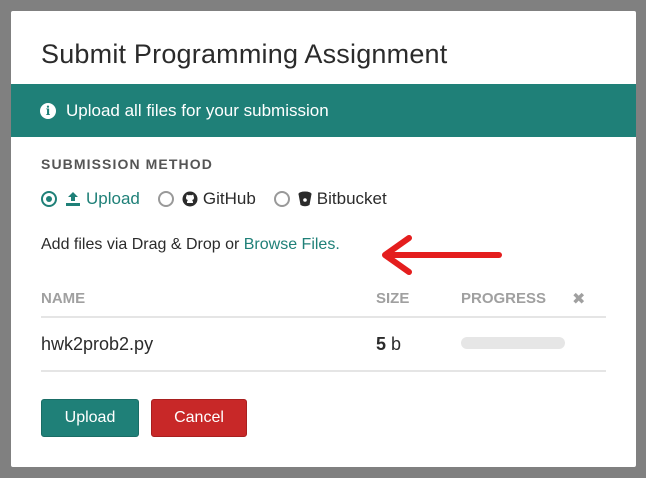  What do you see at coordinates (381, 344) in the screenshot?
I see `file-size-value: 5` at bounding box center [381, 344].